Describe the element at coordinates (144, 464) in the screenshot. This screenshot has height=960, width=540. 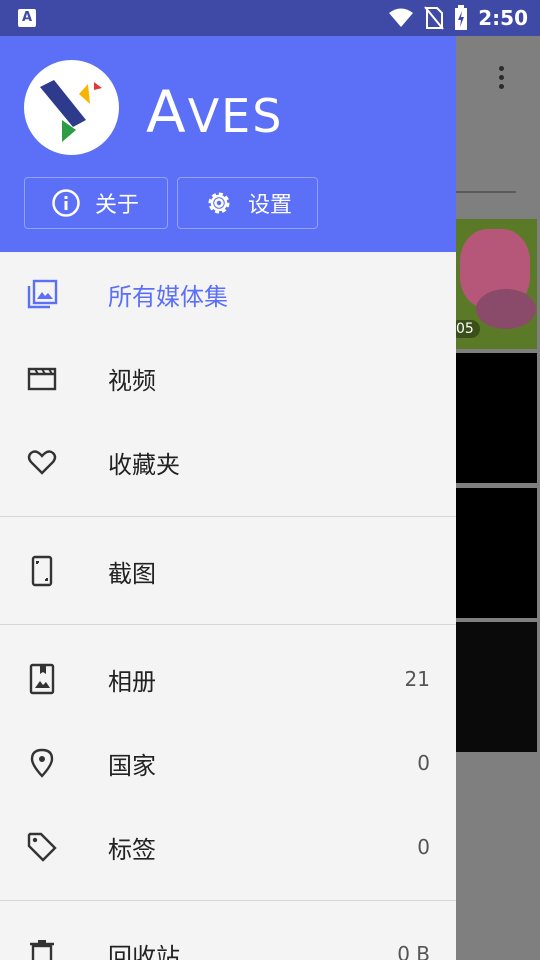
I see `nav-item-label: 收藏夹` at that location.